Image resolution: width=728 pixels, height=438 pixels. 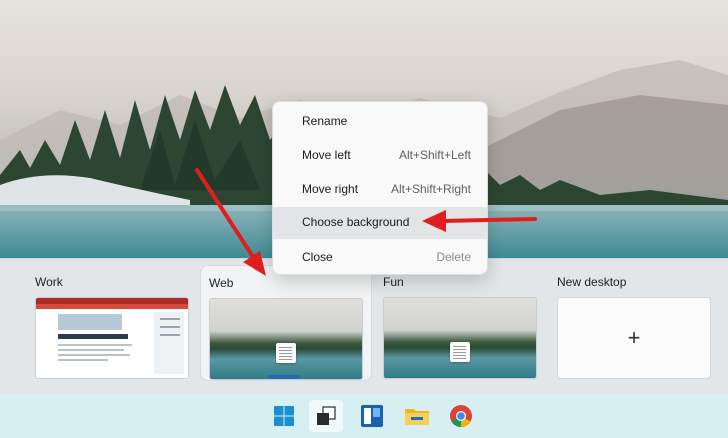 I want to click on shortcut-label: Alt+Shift+Right, so click(x=430, y=189).